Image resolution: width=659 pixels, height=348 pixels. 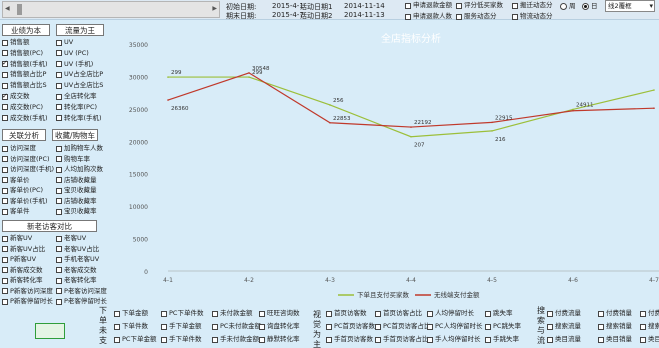 What do you see at coordinates (24, 85) in the screenshot?
I see `sidebar-option-sec1-8: 销售额占比S` at bounding box center [24, 85].